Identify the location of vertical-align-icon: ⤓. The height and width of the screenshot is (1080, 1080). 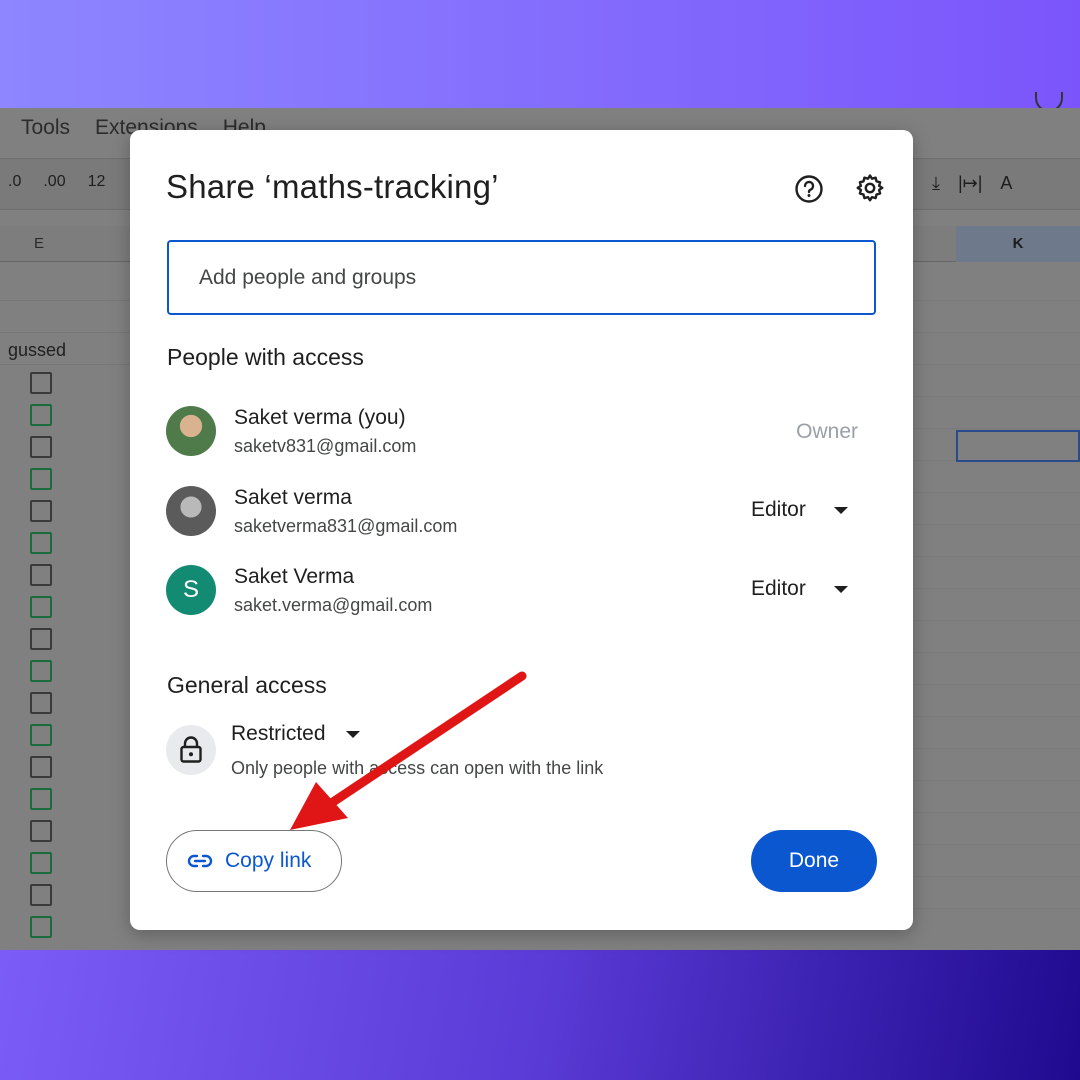
(936, 183).